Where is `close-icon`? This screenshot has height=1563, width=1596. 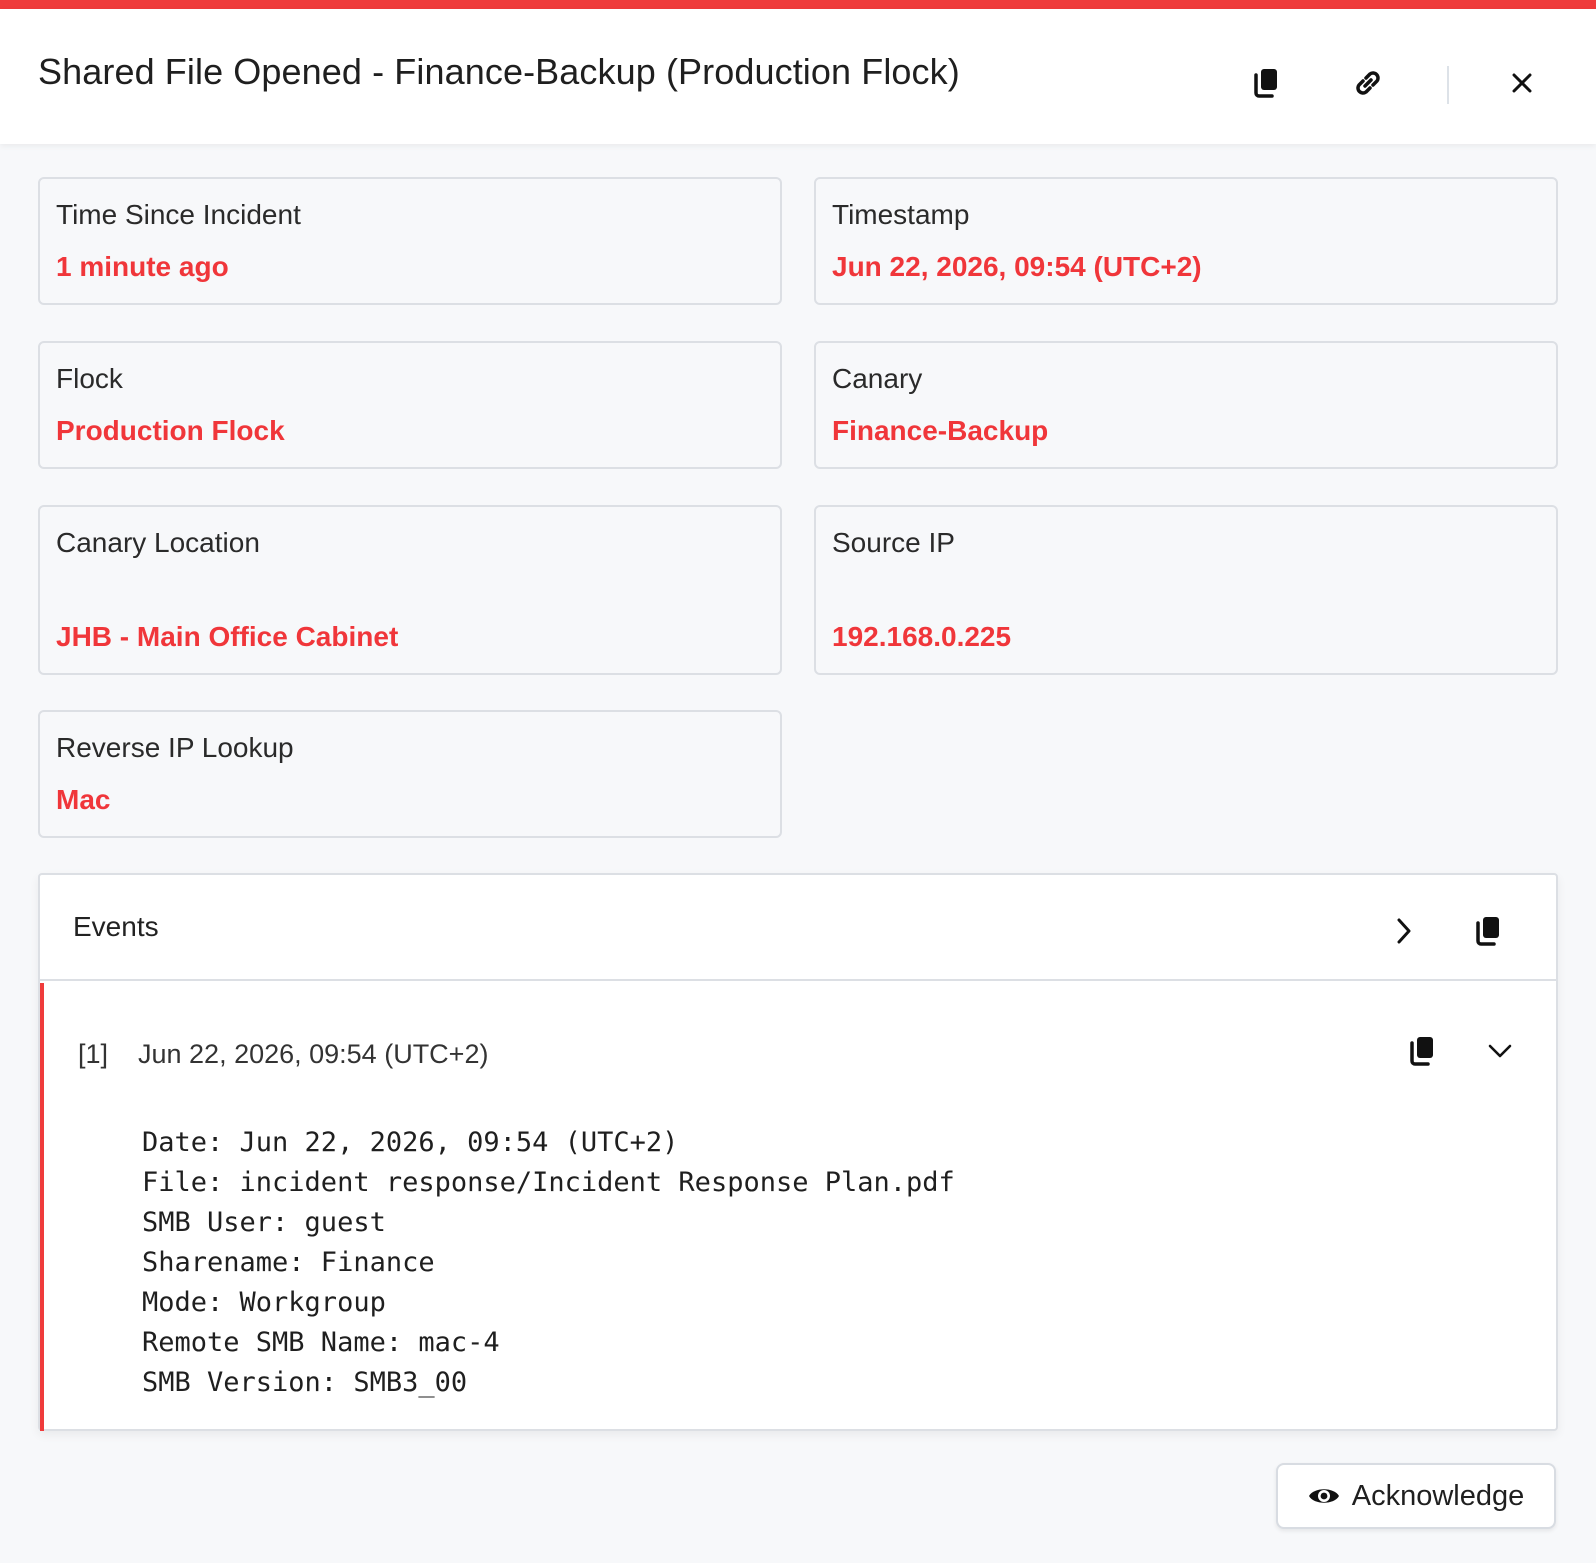 close-icon is located at coordinates (1522, 83).